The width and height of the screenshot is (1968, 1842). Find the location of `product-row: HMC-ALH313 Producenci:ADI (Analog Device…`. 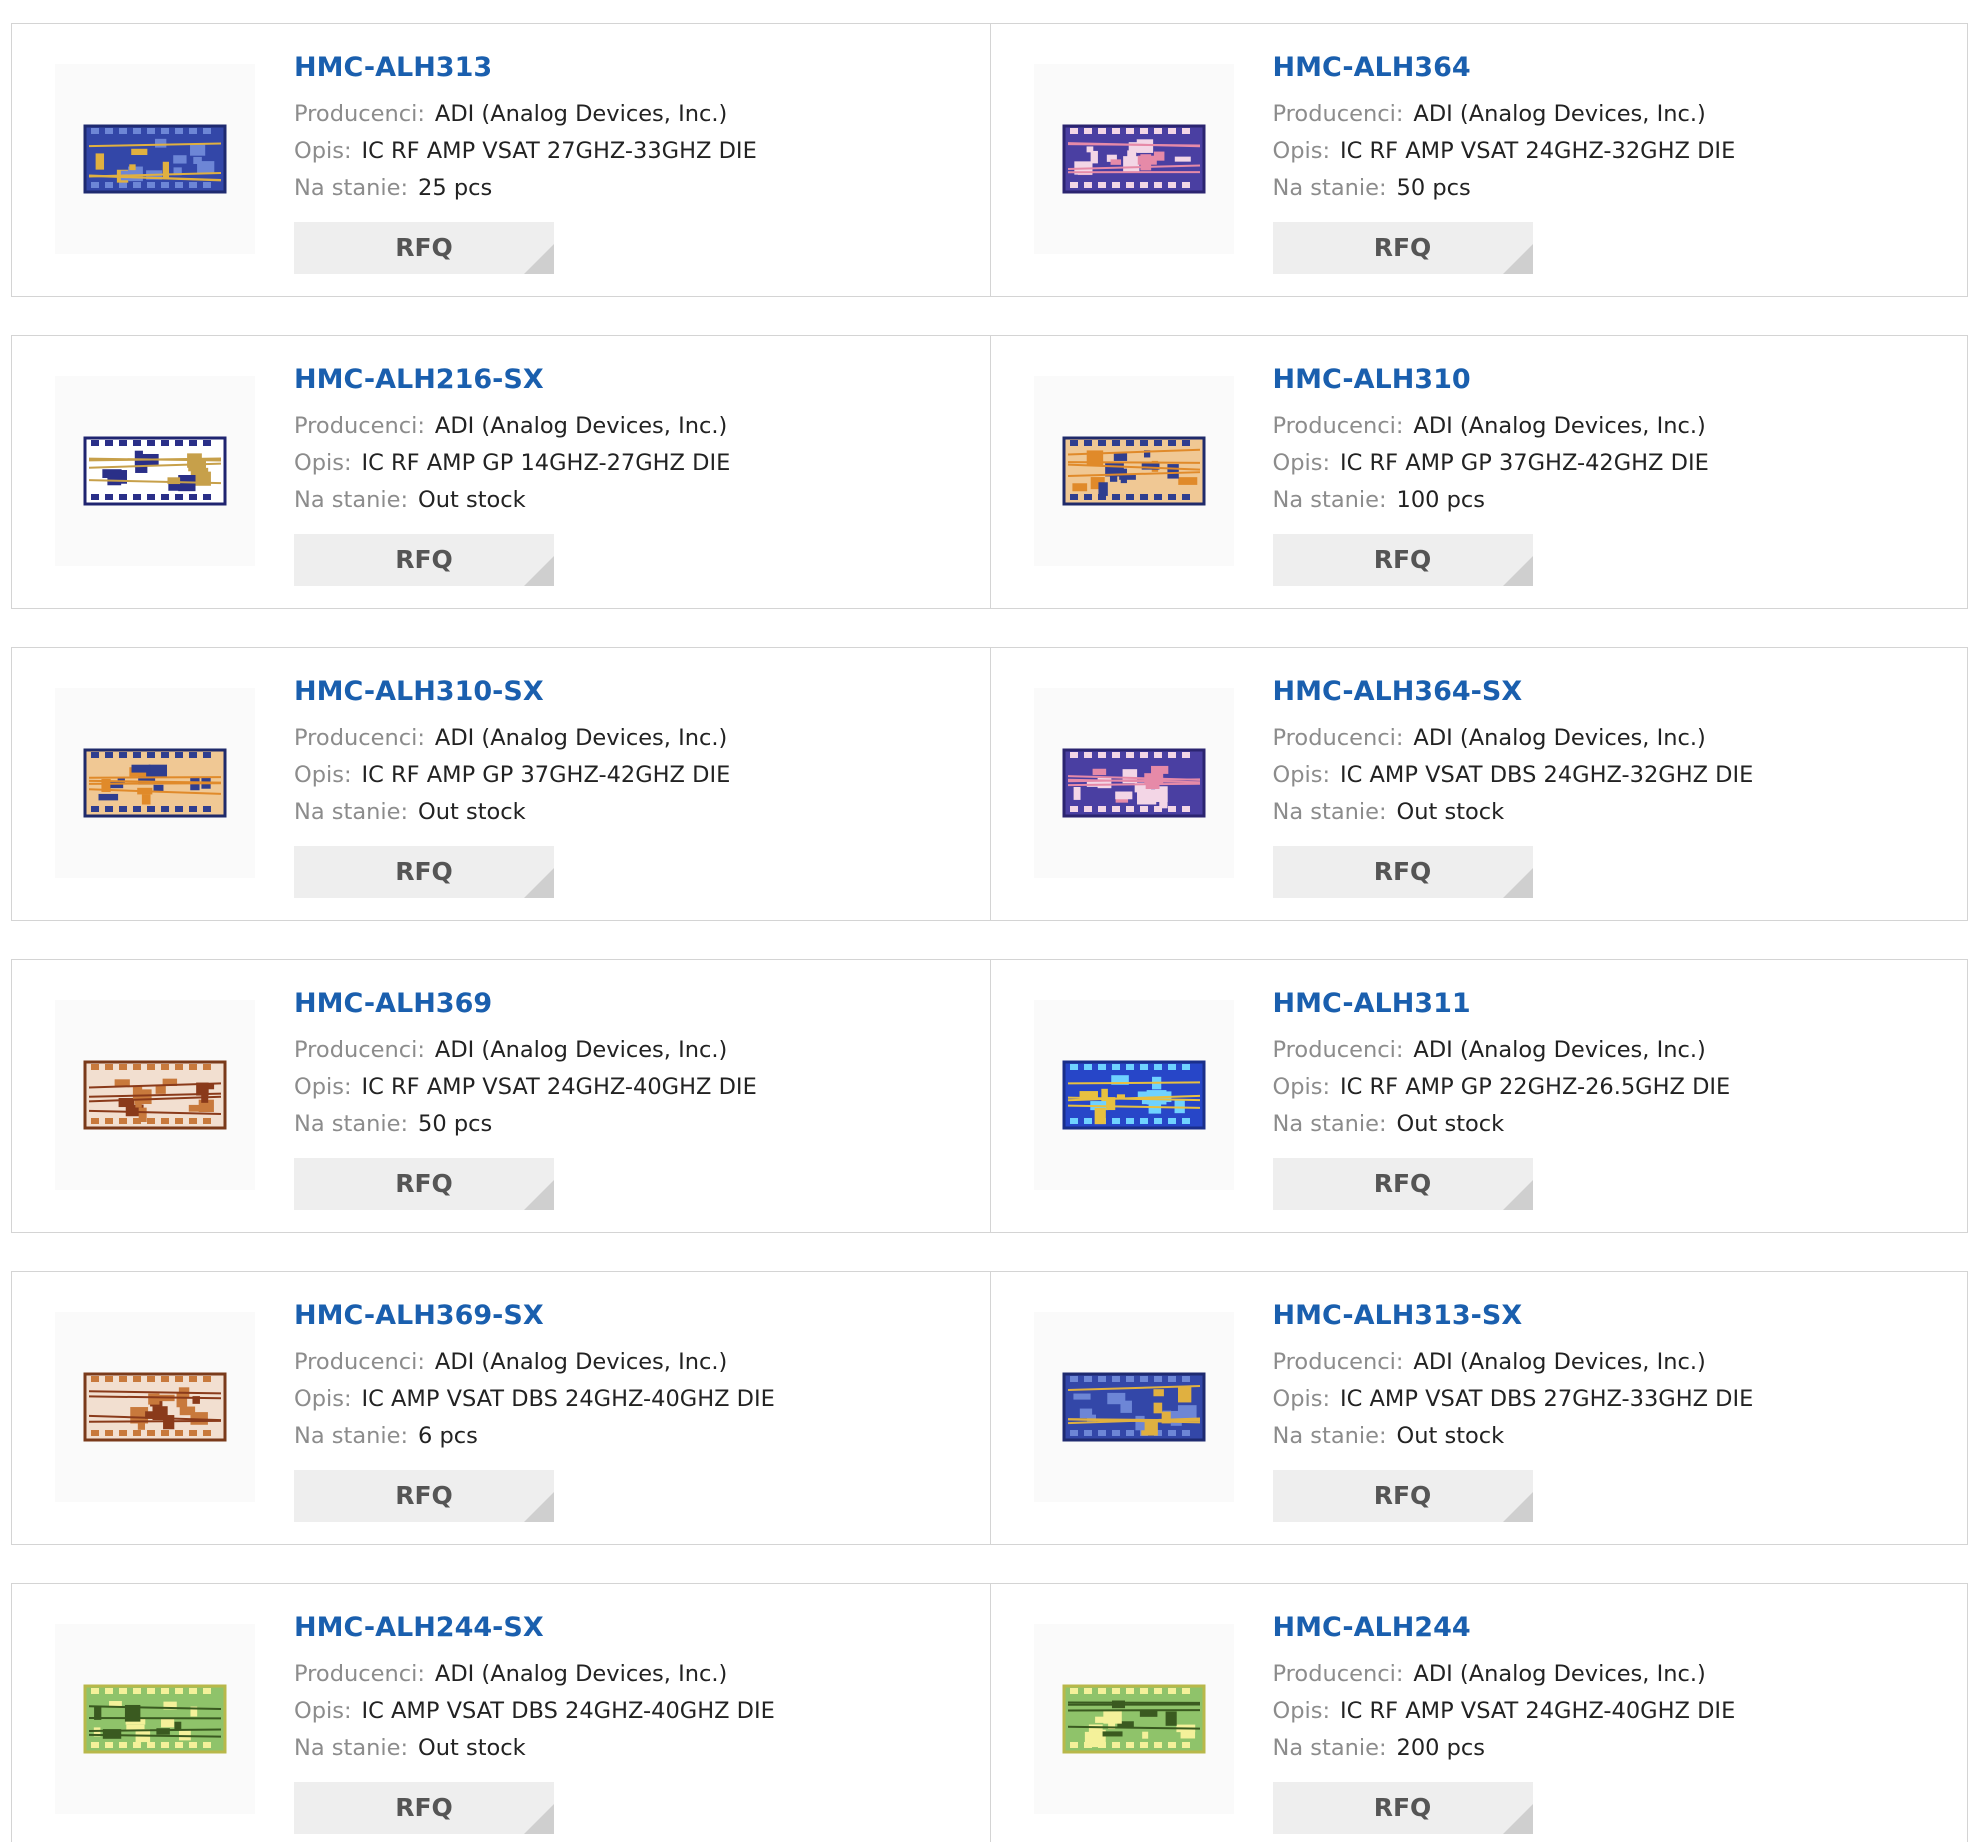

product-row: HMC-ALH313 Producenci:ADI (Analog Device… is located at coordinates (989, 160).